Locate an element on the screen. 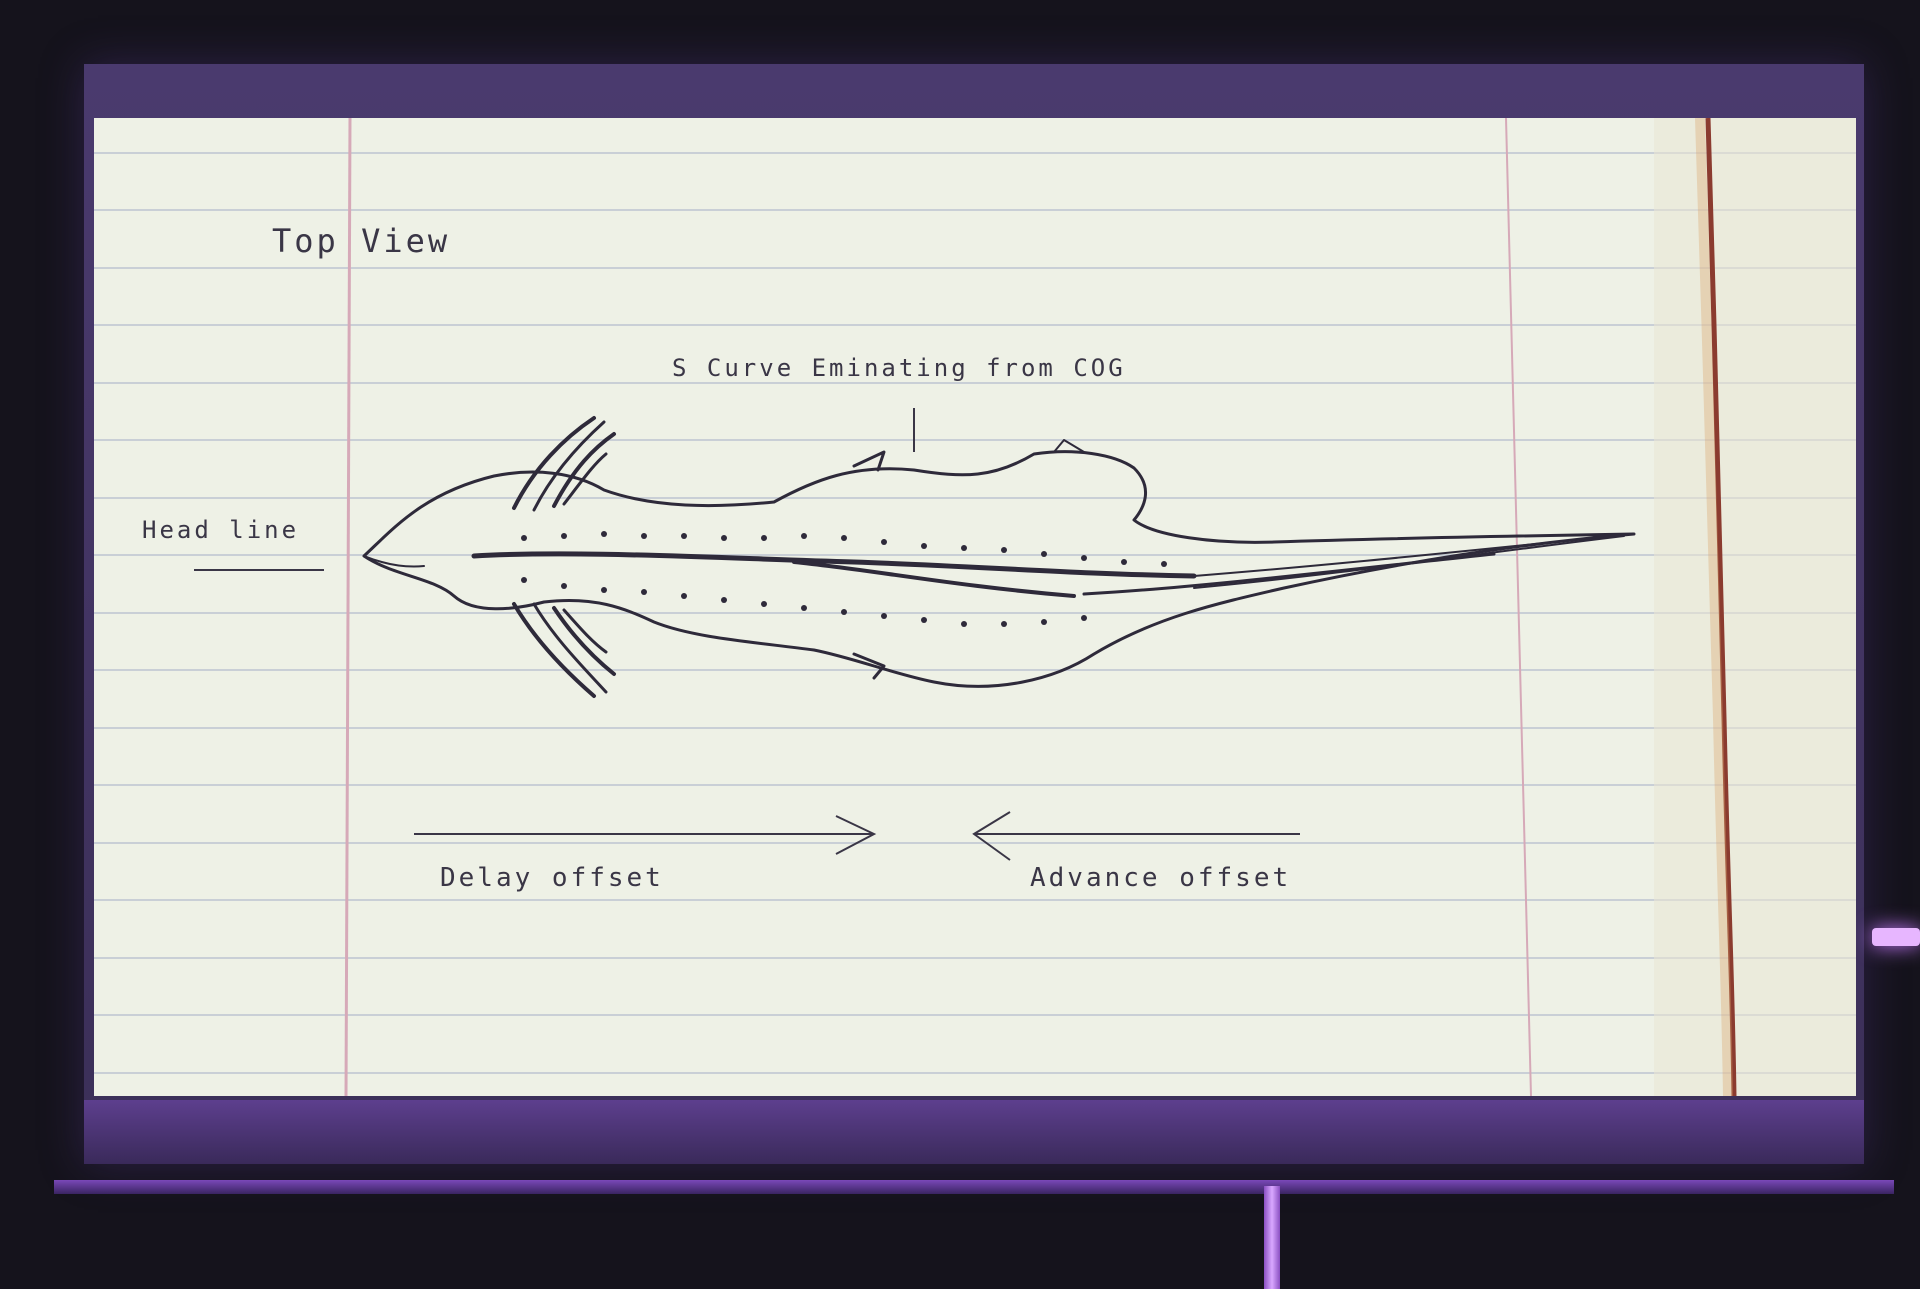  advance-offset-arrow is located at coordinates (1136, 836).